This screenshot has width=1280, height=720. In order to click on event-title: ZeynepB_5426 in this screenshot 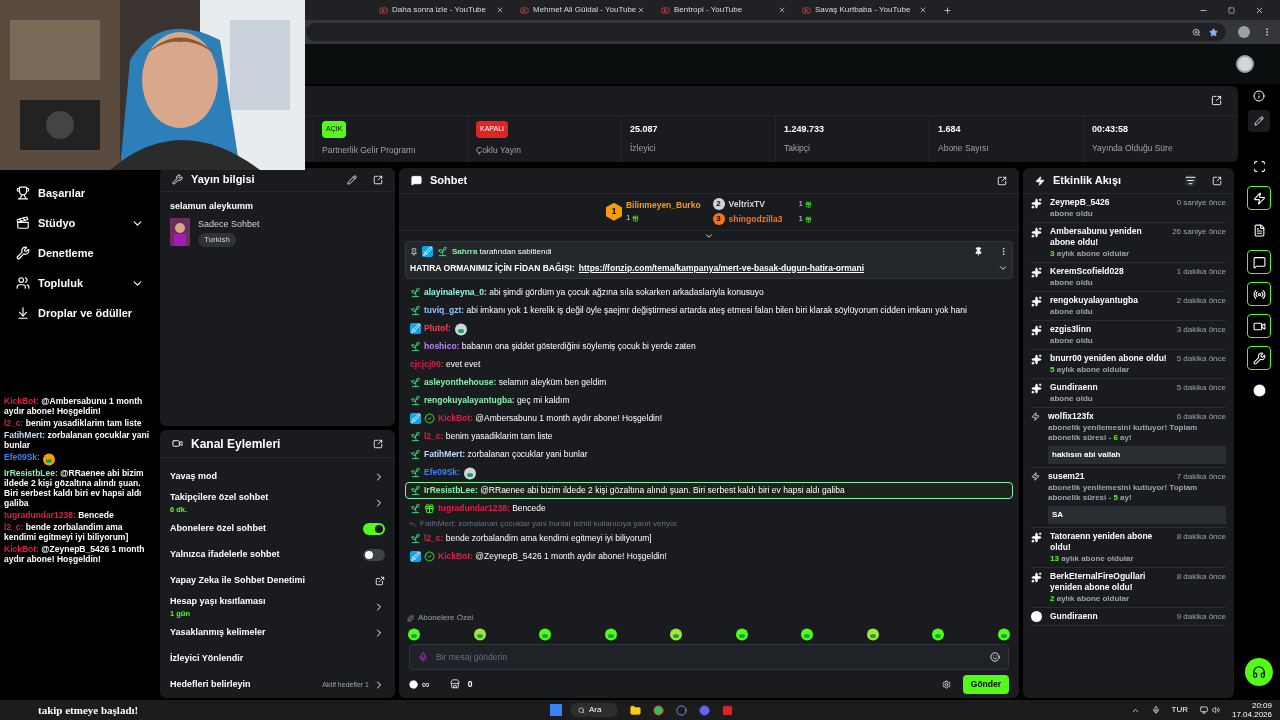, I will do `click(1080, 202)`.